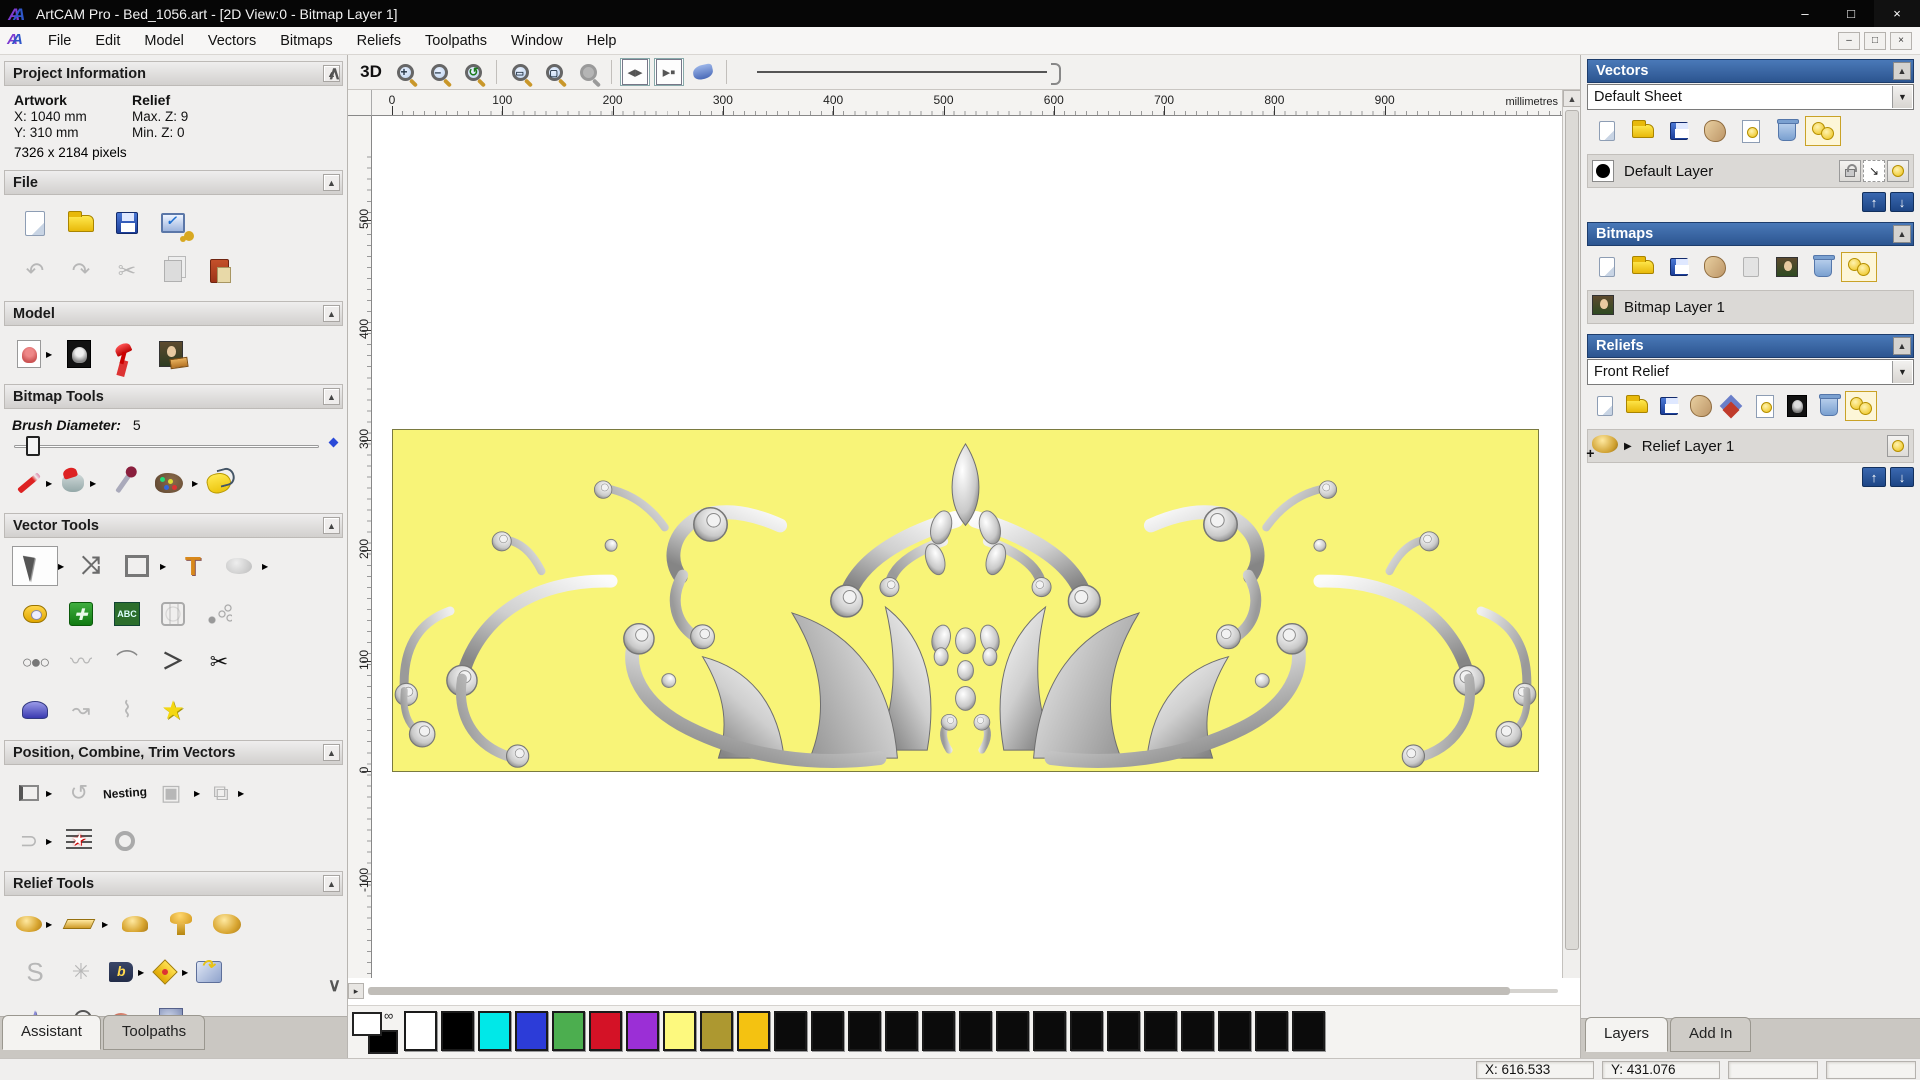  Describe the element at coordinates (1643, 267) in the screenshot. I see `open-bitmap-layer-icon` at that location.